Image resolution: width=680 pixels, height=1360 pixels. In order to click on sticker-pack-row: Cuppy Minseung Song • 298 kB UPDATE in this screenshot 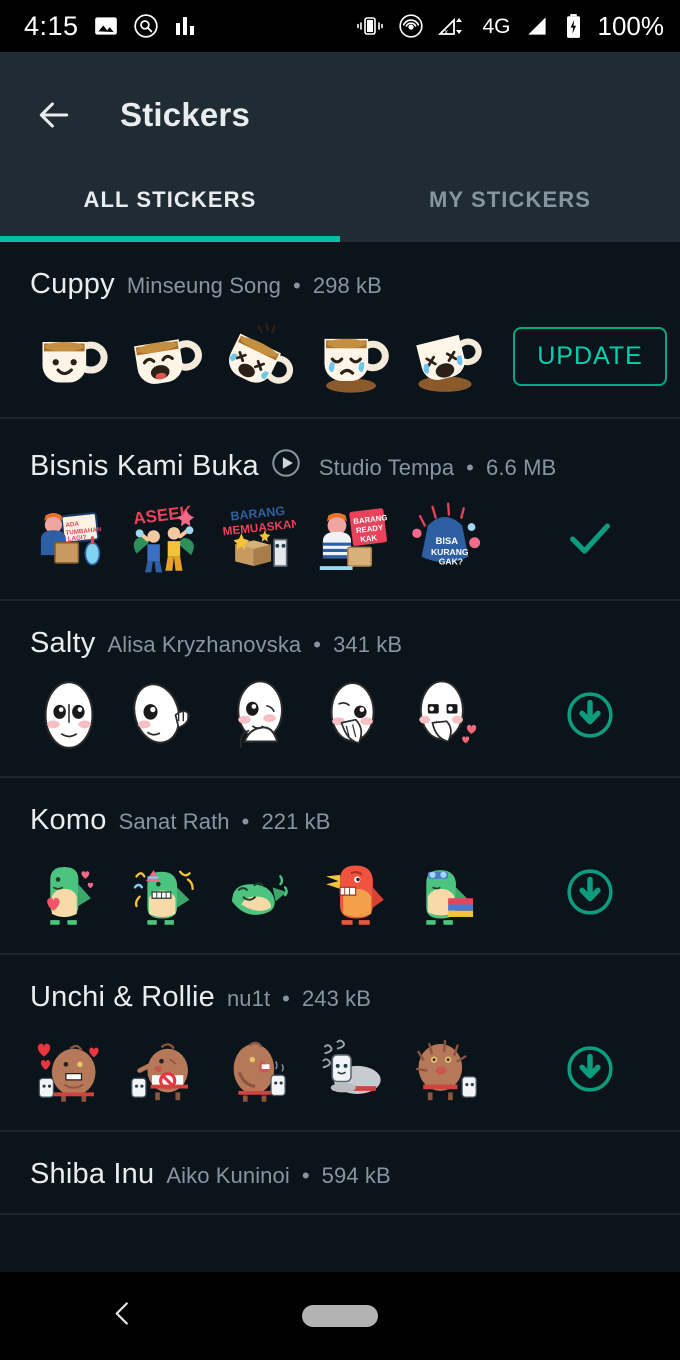, I will do `click(340, 330)`.